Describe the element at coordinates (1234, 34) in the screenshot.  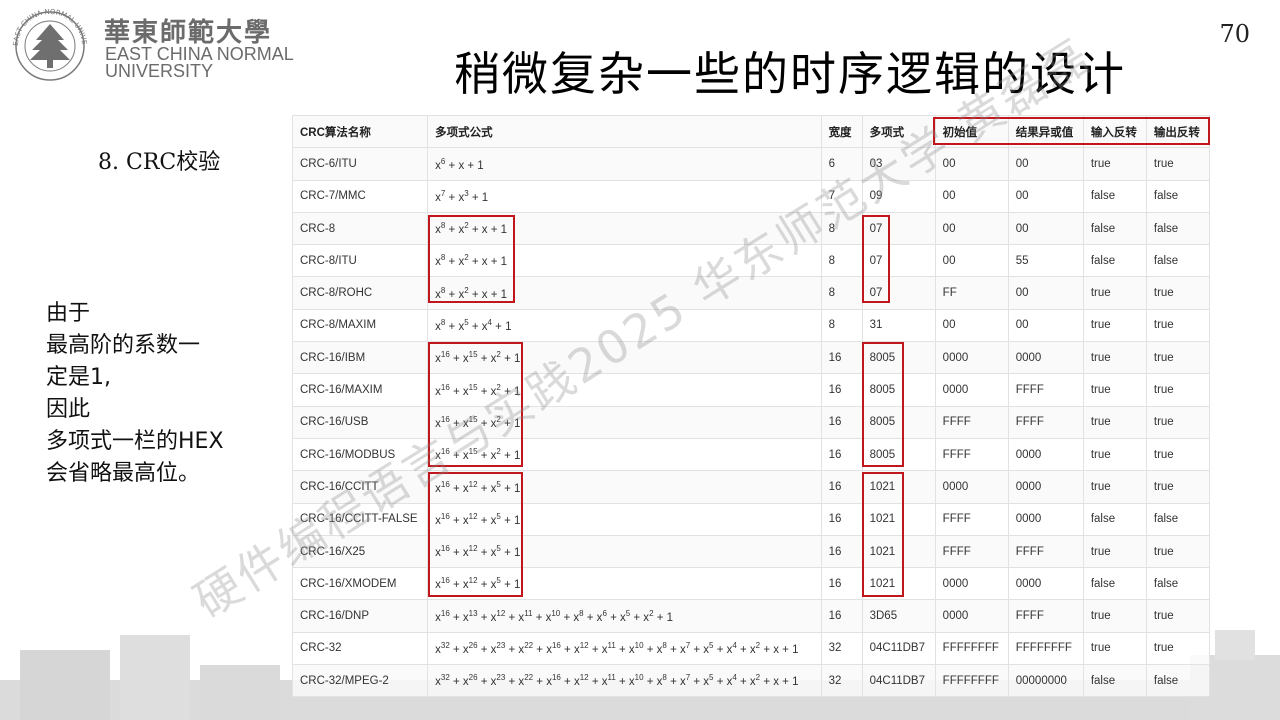
I see `page-number: 70` at that location.